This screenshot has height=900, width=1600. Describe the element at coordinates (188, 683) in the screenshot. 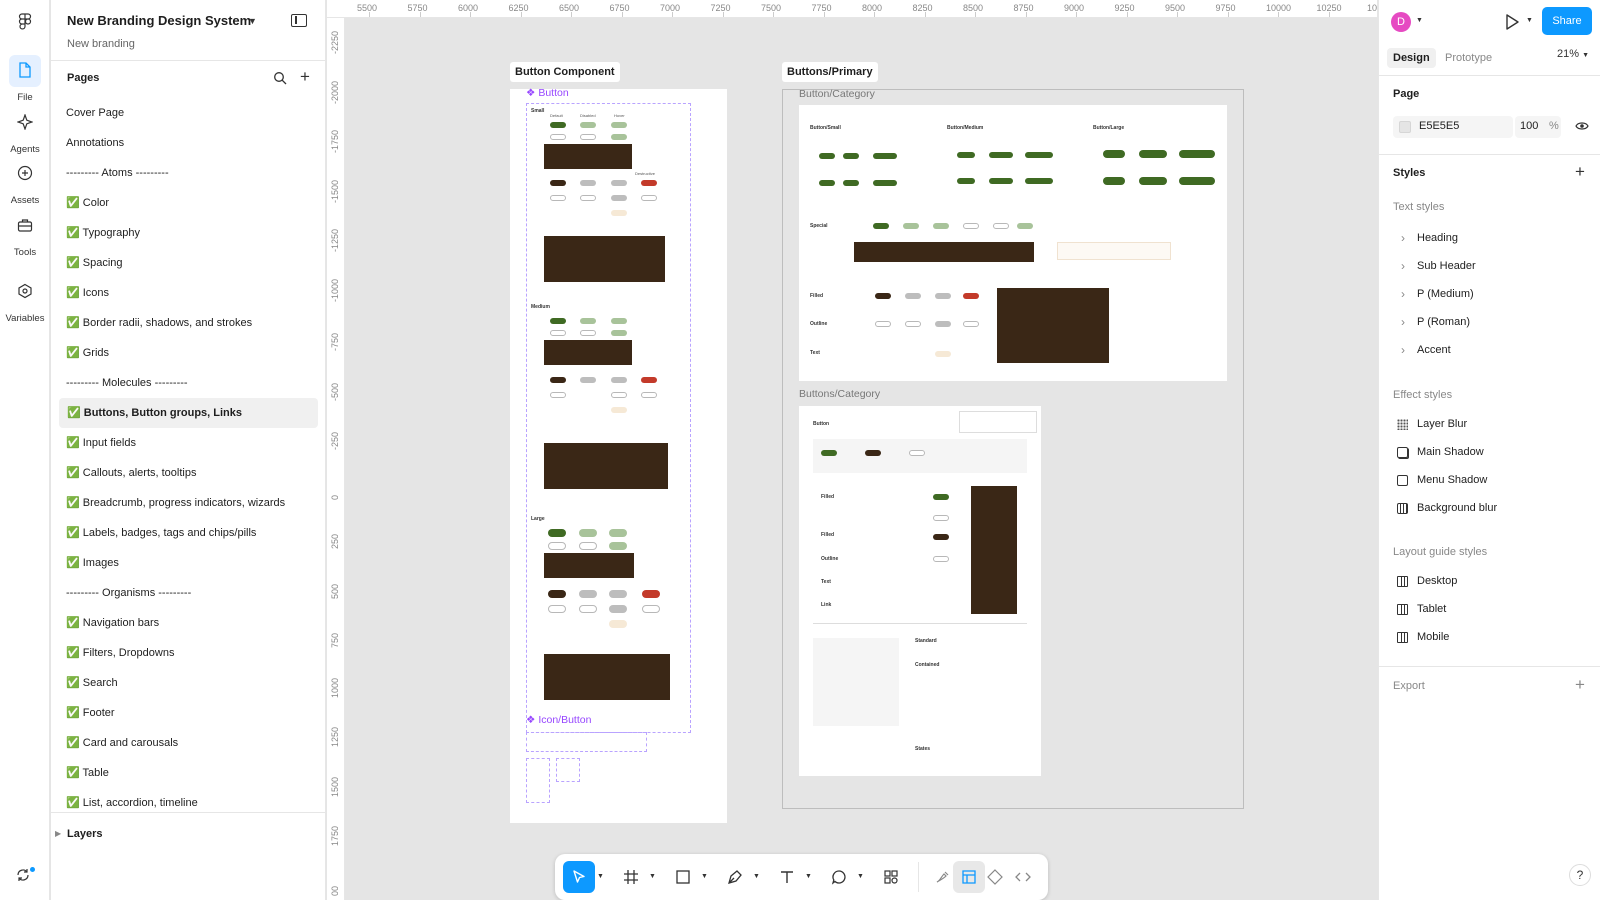

I see `page-item: ✅ Search` at that location.